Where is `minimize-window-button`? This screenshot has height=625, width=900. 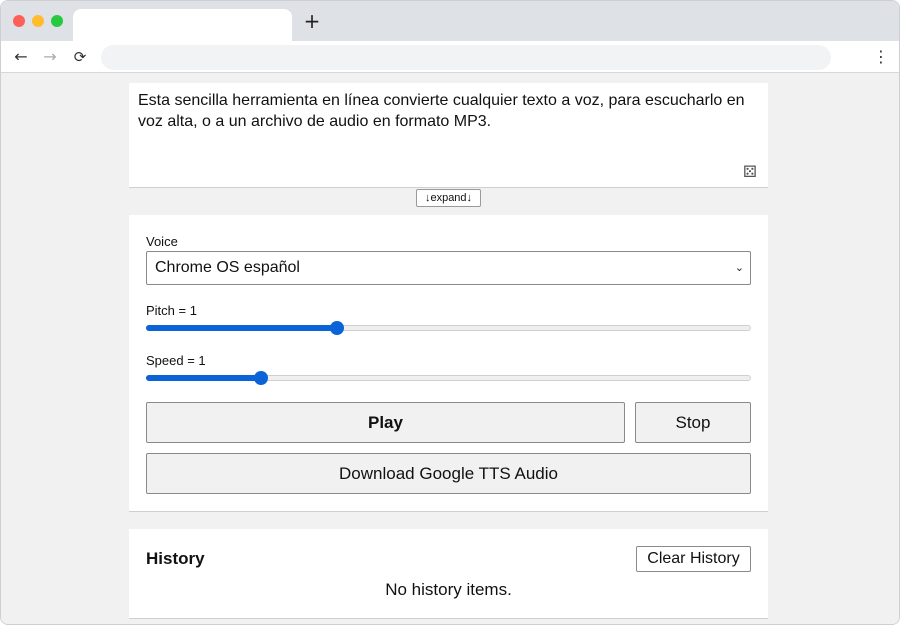 minimize-window-button is located at coordinates (38, 21).